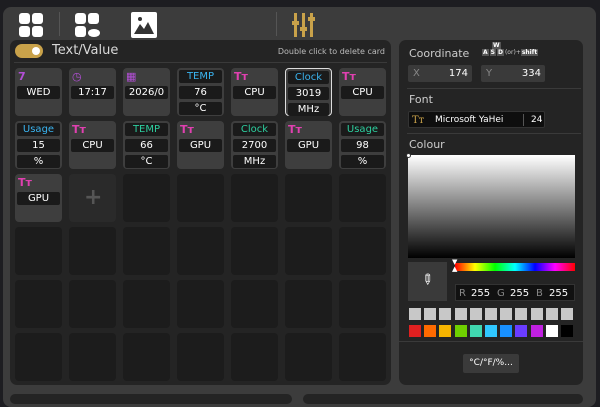 The image size is (600, 407). What do you see at coordinates (304, 25) in the screenshot?
I see `sliders-icon` at bounding box center [304, 25].